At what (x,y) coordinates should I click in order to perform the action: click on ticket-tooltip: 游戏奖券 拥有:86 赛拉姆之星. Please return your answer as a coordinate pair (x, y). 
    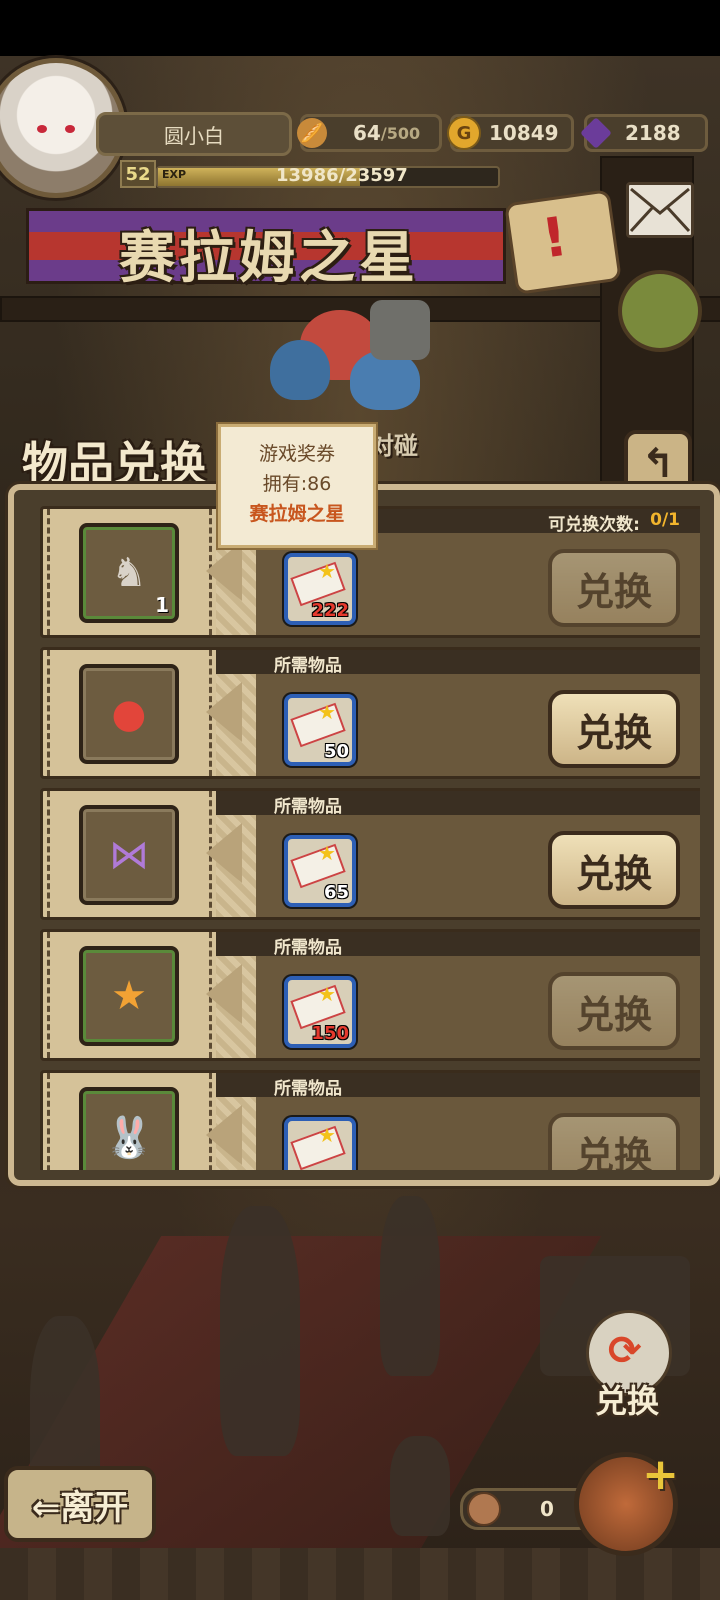
    Looking at the image, I should click on (297, 486).